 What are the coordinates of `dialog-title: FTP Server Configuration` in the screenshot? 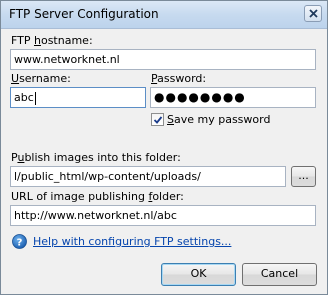 It's located at (84, 14).